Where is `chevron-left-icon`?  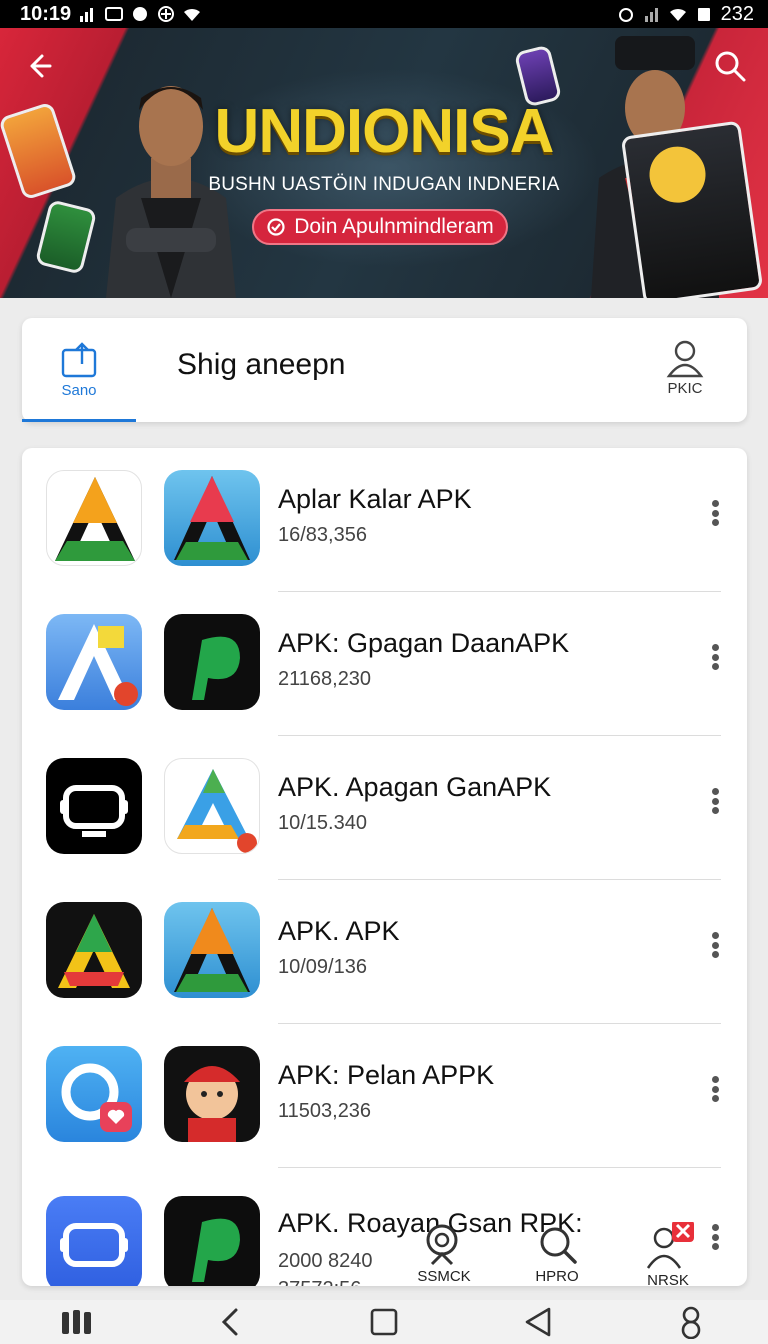
chevron-left-icon is located at coordinates (230, 1322).